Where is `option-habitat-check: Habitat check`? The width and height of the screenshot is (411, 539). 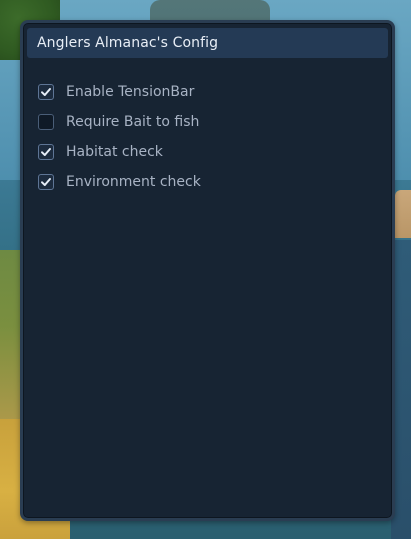 option-habitat-check: Habitat check is located at coordinates (207, 152).